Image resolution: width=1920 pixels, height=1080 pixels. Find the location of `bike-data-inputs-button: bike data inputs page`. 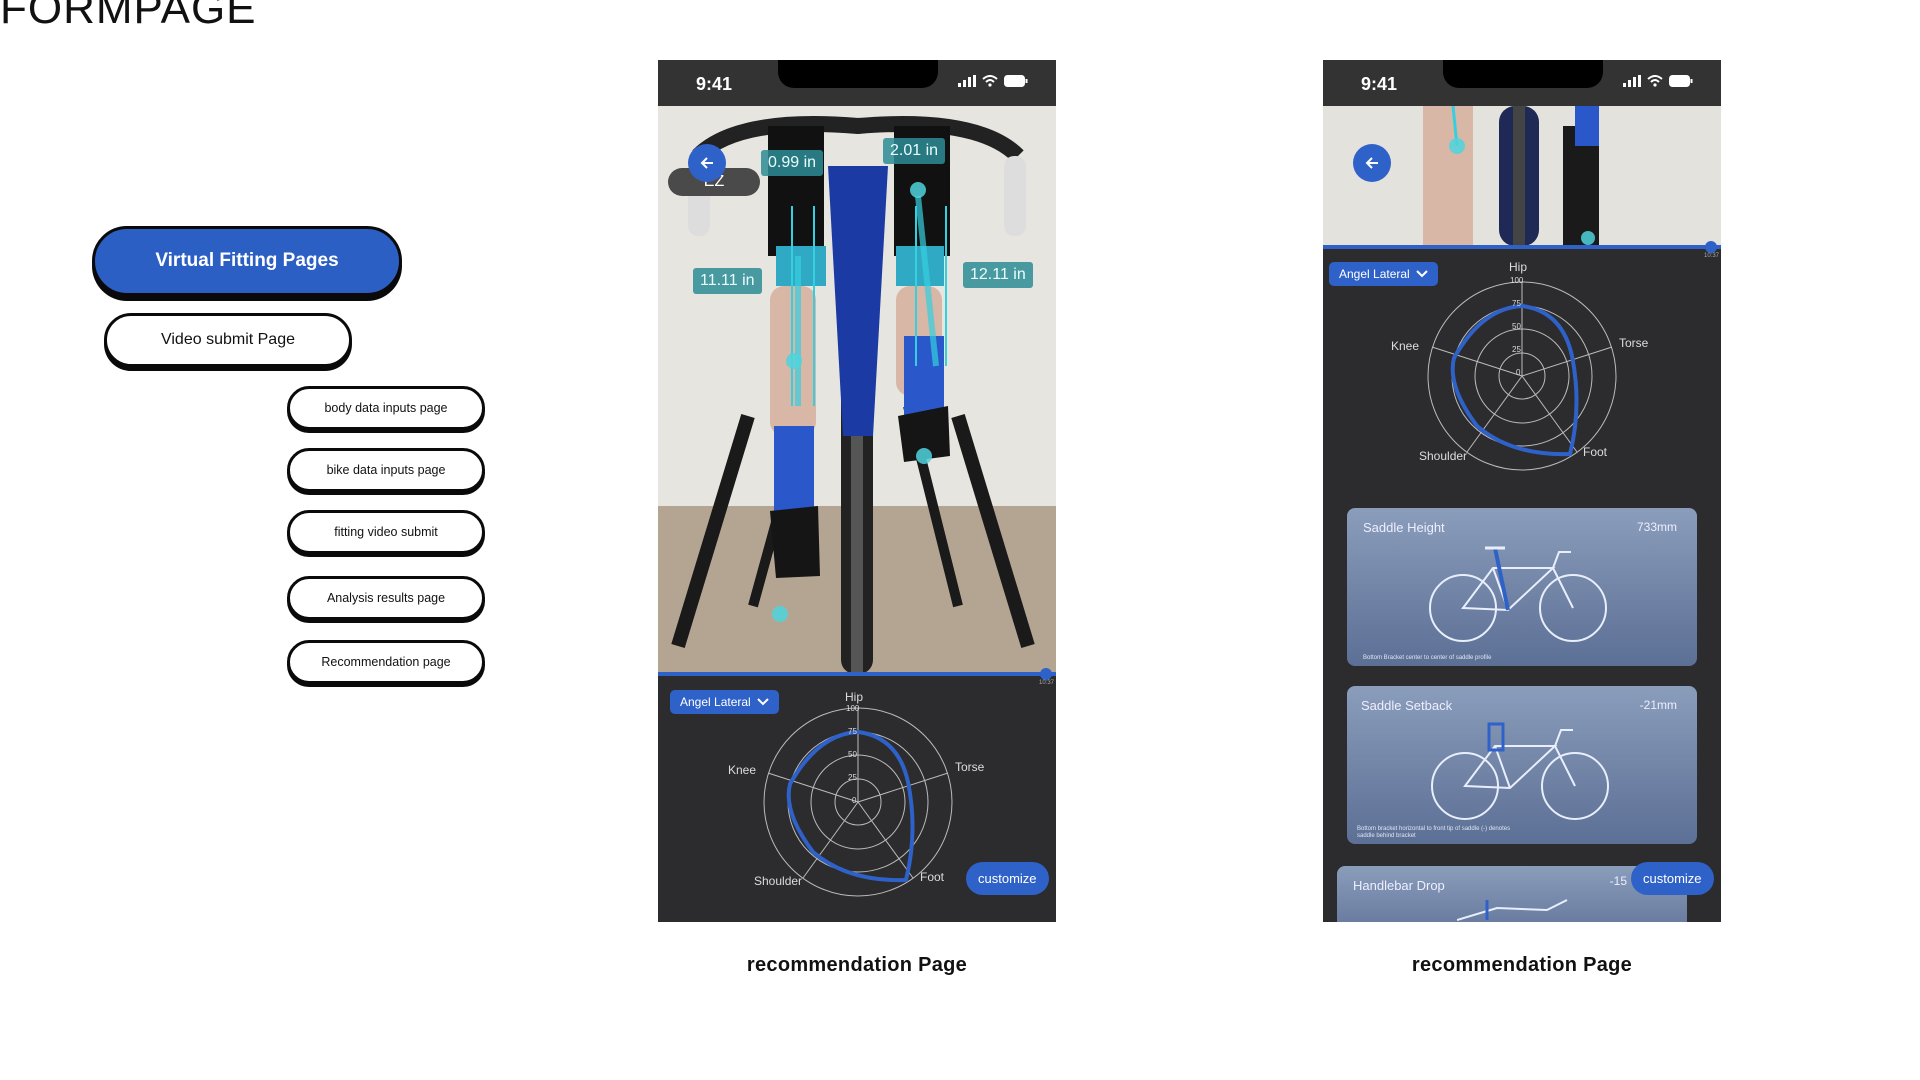

bike-data-inputs-button: bike data inputs page is located at coordinates (386, 470).